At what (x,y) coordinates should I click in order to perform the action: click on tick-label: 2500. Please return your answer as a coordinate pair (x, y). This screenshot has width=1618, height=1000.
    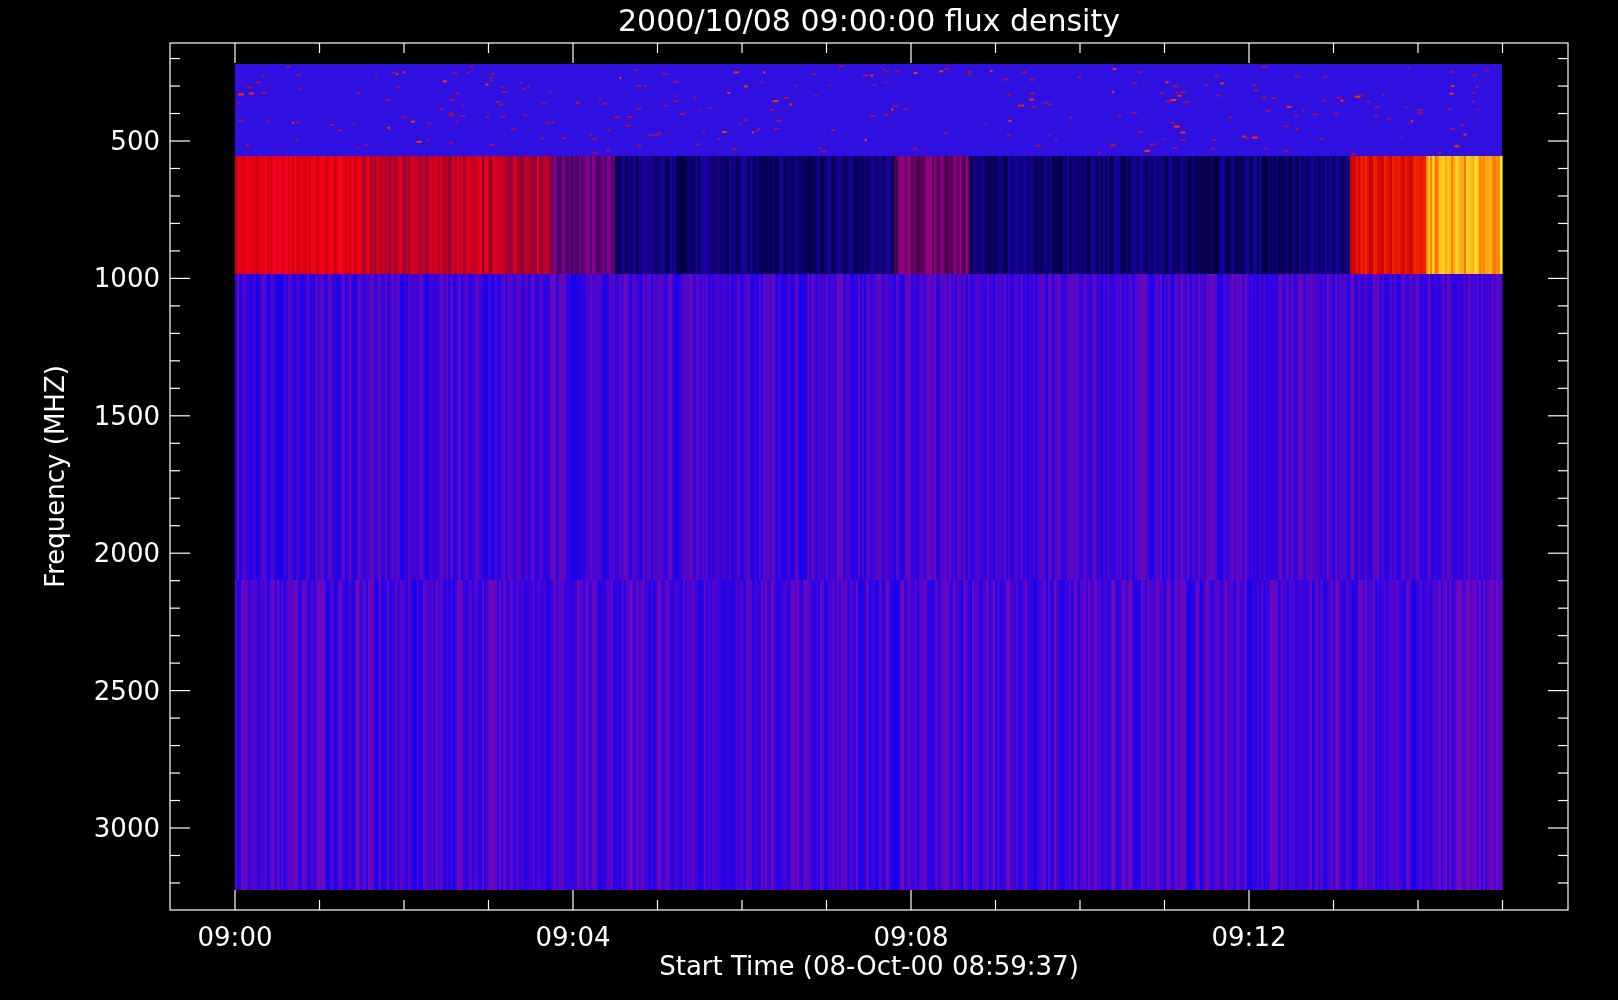
    Looking at the image, I should click on (126, 690).